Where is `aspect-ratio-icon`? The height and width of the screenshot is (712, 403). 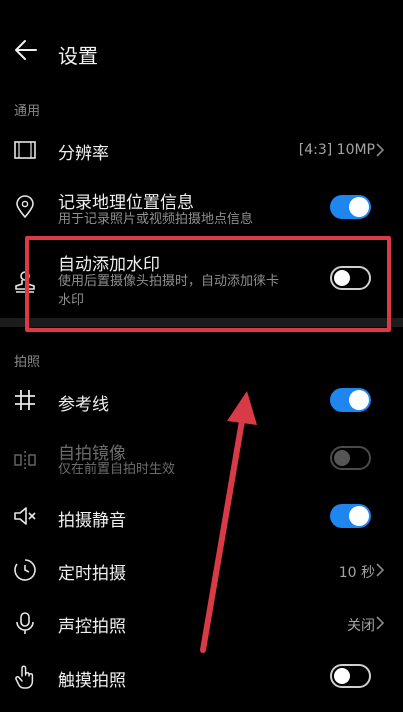
aspect-ratio-icon is located at coordinates (25, 150).